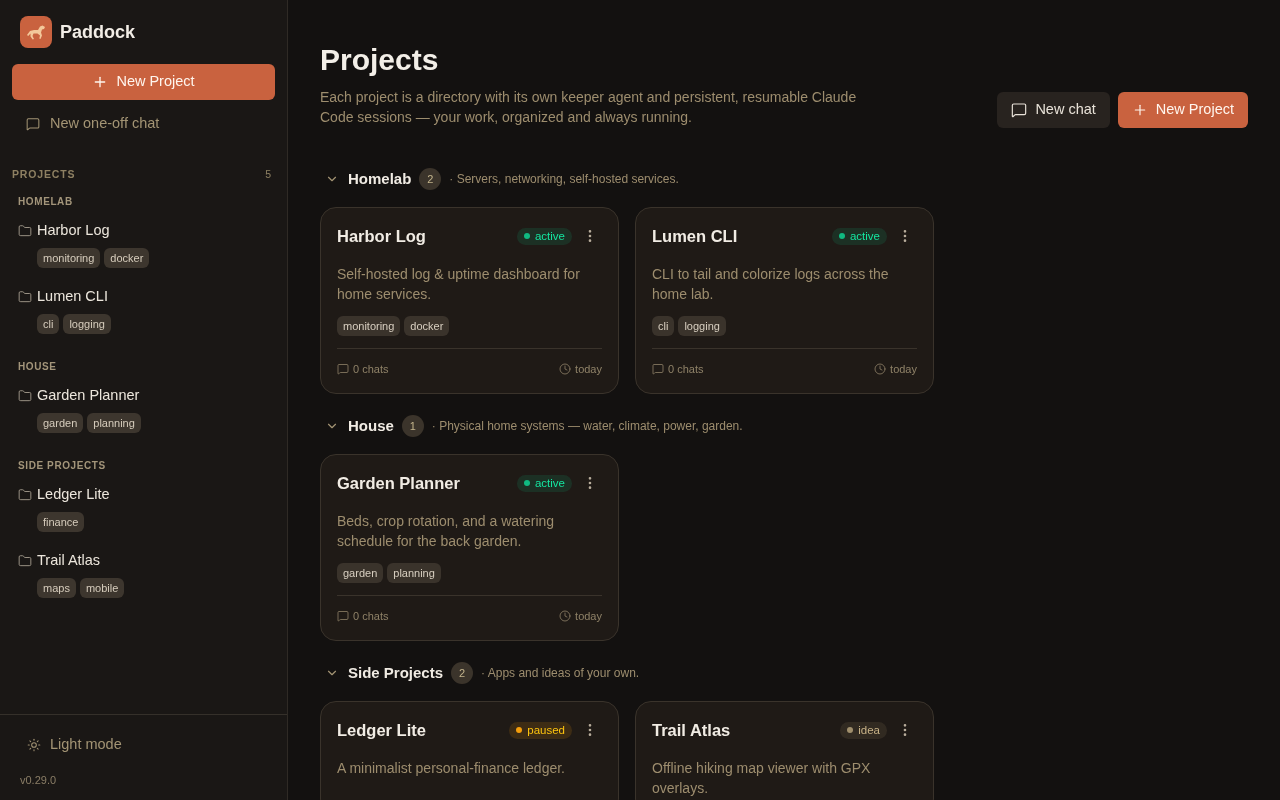  I want to click on card-title: Lumen CLI, so click(695, 236).